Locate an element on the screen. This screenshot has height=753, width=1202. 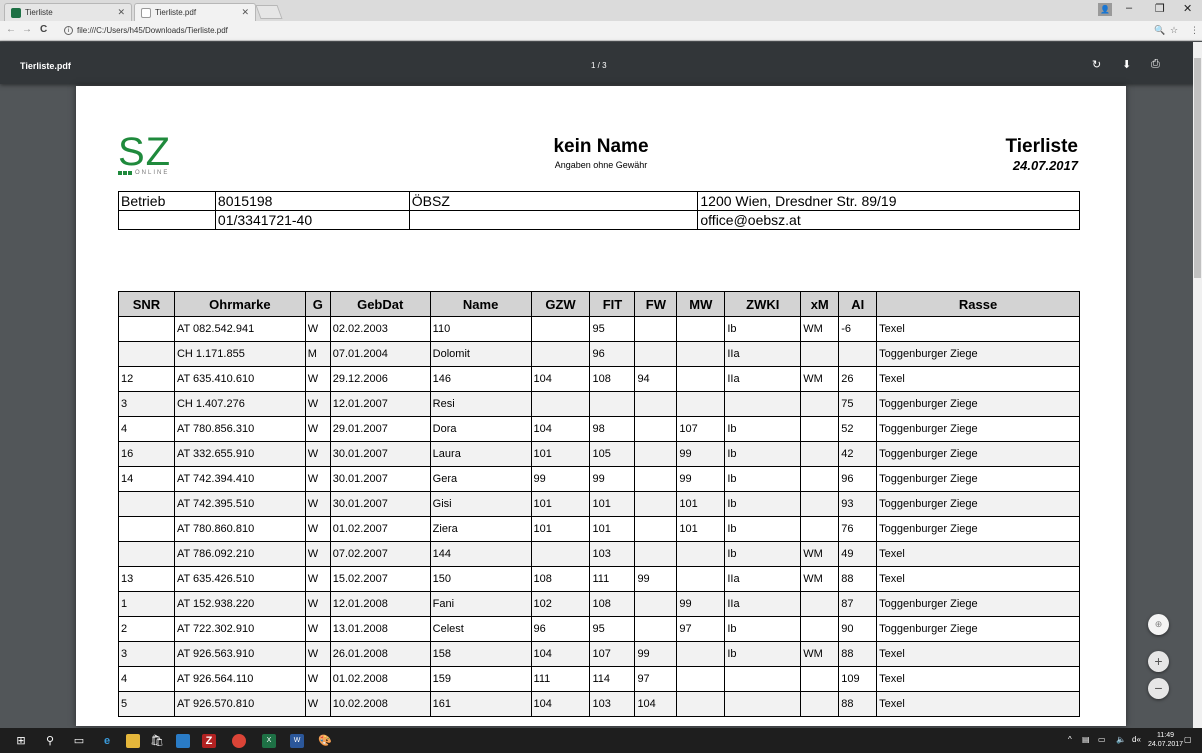
edge-icon: e is located at coordinates (107, 741).